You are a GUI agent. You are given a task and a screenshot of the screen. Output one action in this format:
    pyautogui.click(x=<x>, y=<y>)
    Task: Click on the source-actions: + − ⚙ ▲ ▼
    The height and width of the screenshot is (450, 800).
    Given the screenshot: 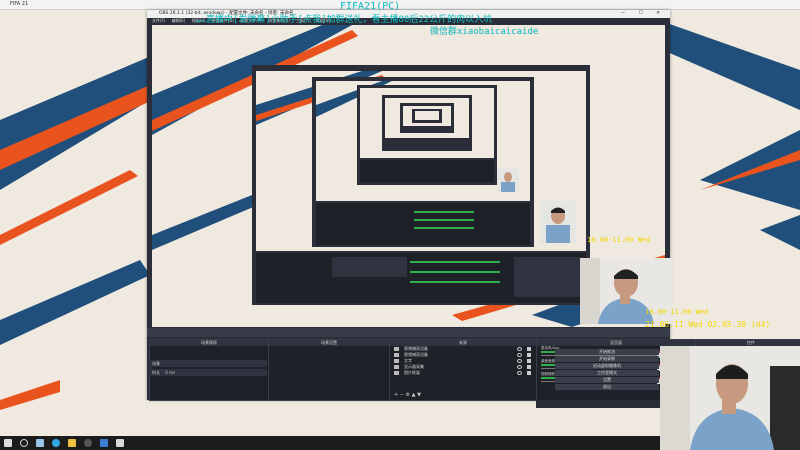 What is the action you would take?
    pyautogui.click(x=407, y=395)
    